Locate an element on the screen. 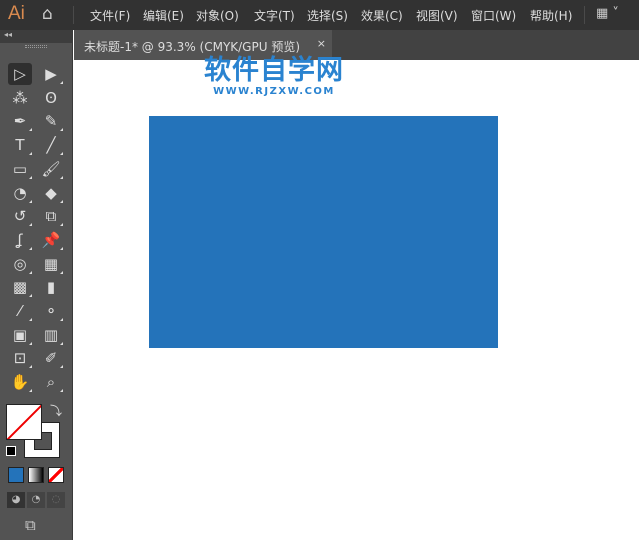 The width and height of the screenshot is (639, 540). watermark-url: WWW.RJZXW.COM is located at coordinates (274, 91).